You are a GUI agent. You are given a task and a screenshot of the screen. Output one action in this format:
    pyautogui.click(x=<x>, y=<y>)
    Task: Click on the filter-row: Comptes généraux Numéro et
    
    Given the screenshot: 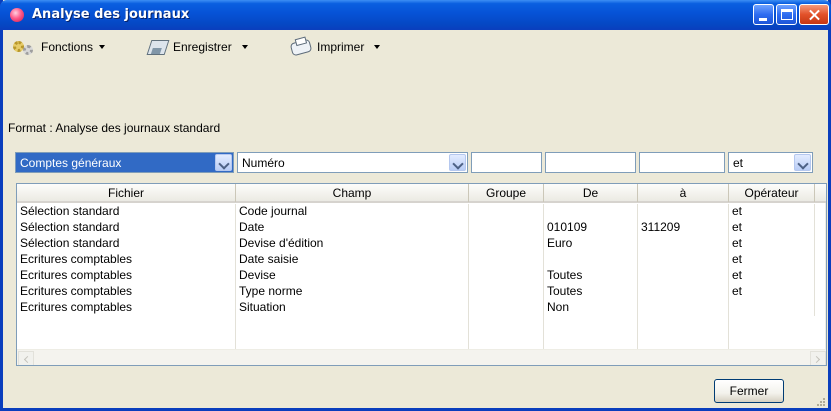 What is the action you would take?
    pyautogui.click(x=415, y=164)
    